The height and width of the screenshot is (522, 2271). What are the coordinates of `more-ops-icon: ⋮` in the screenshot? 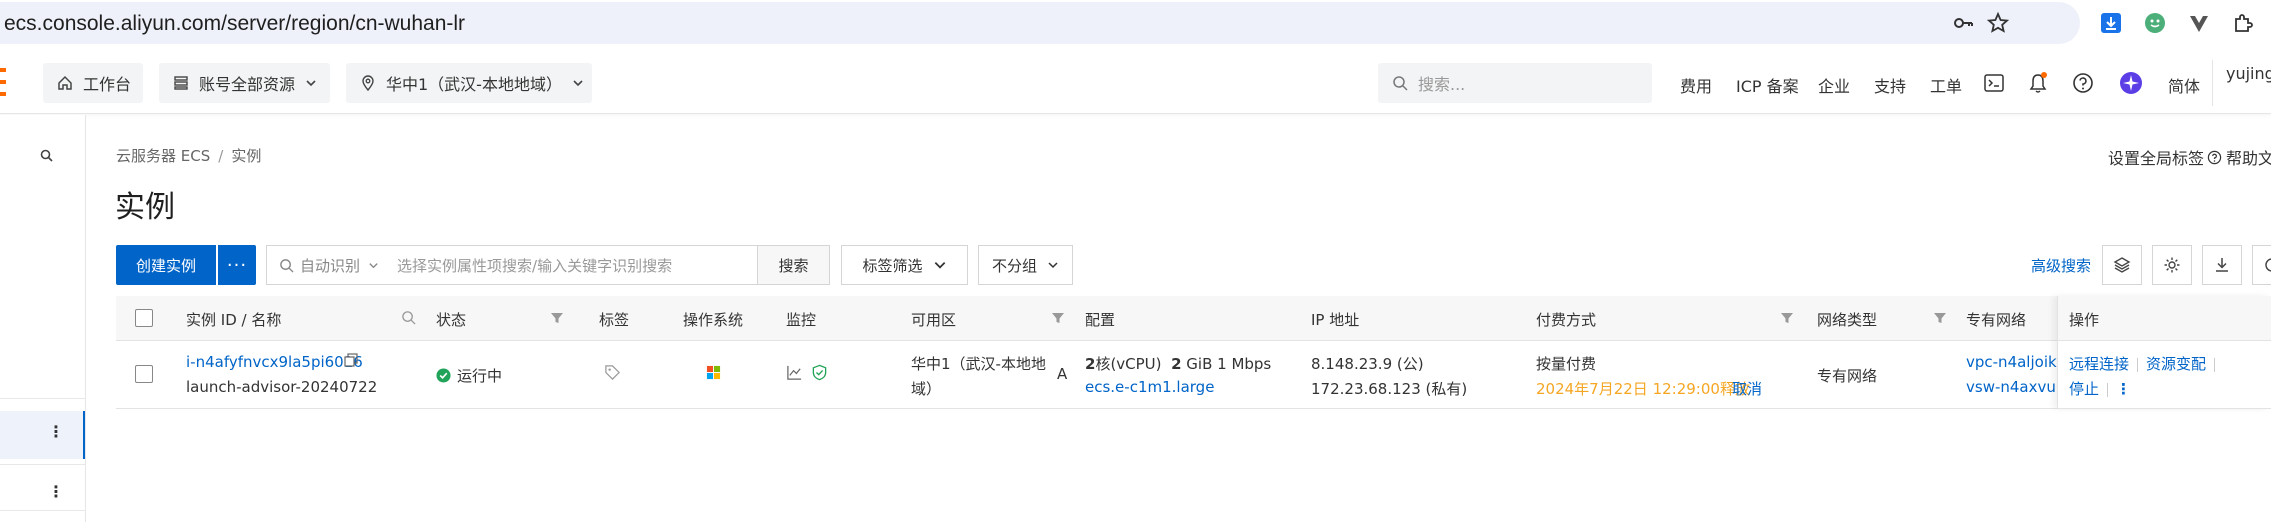 It's located at (2123, 389).